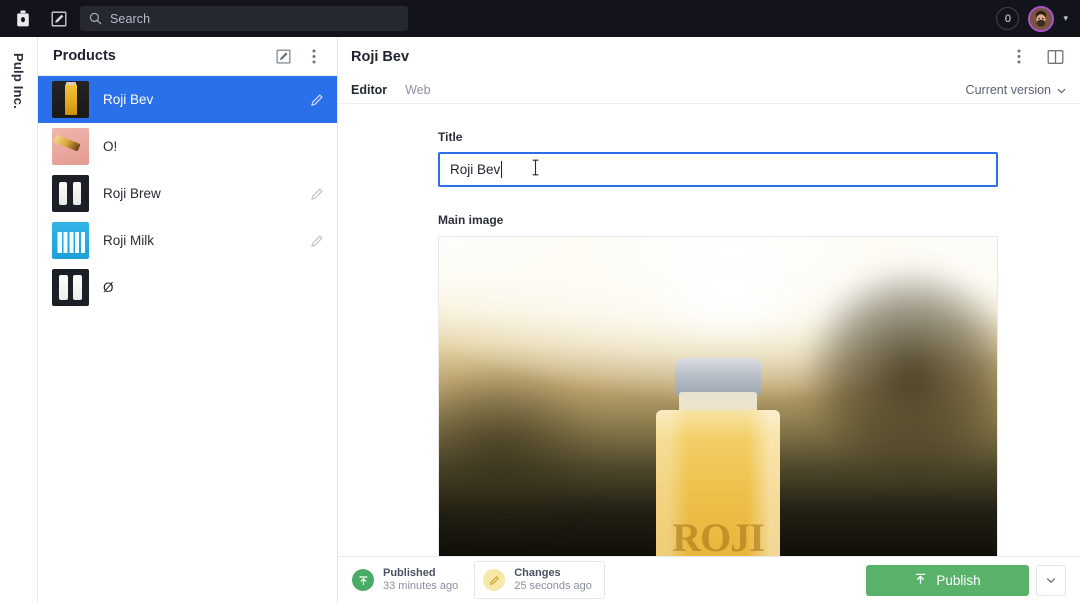  What do you see at coordinates (502, 169) in the screenshot?
I see `text-caret` at bounding box center [502, 169].